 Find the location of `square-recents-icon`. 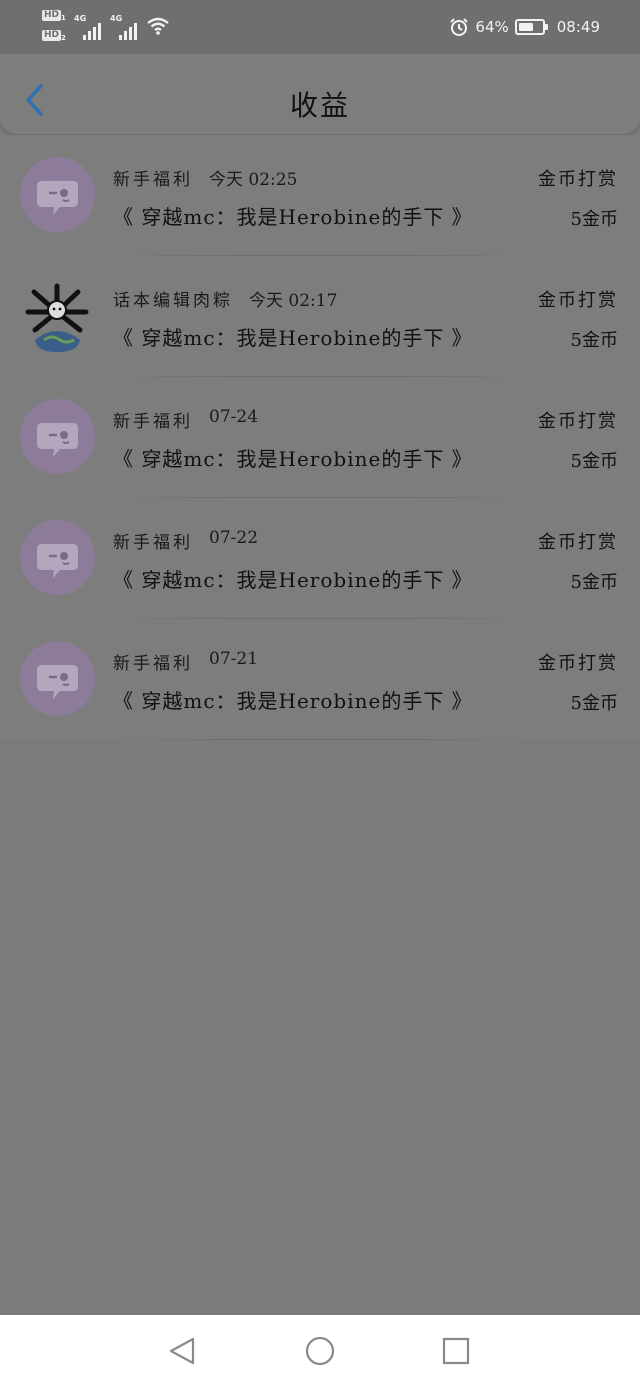

square-recents-icon is located at coordinates (456, 1351).